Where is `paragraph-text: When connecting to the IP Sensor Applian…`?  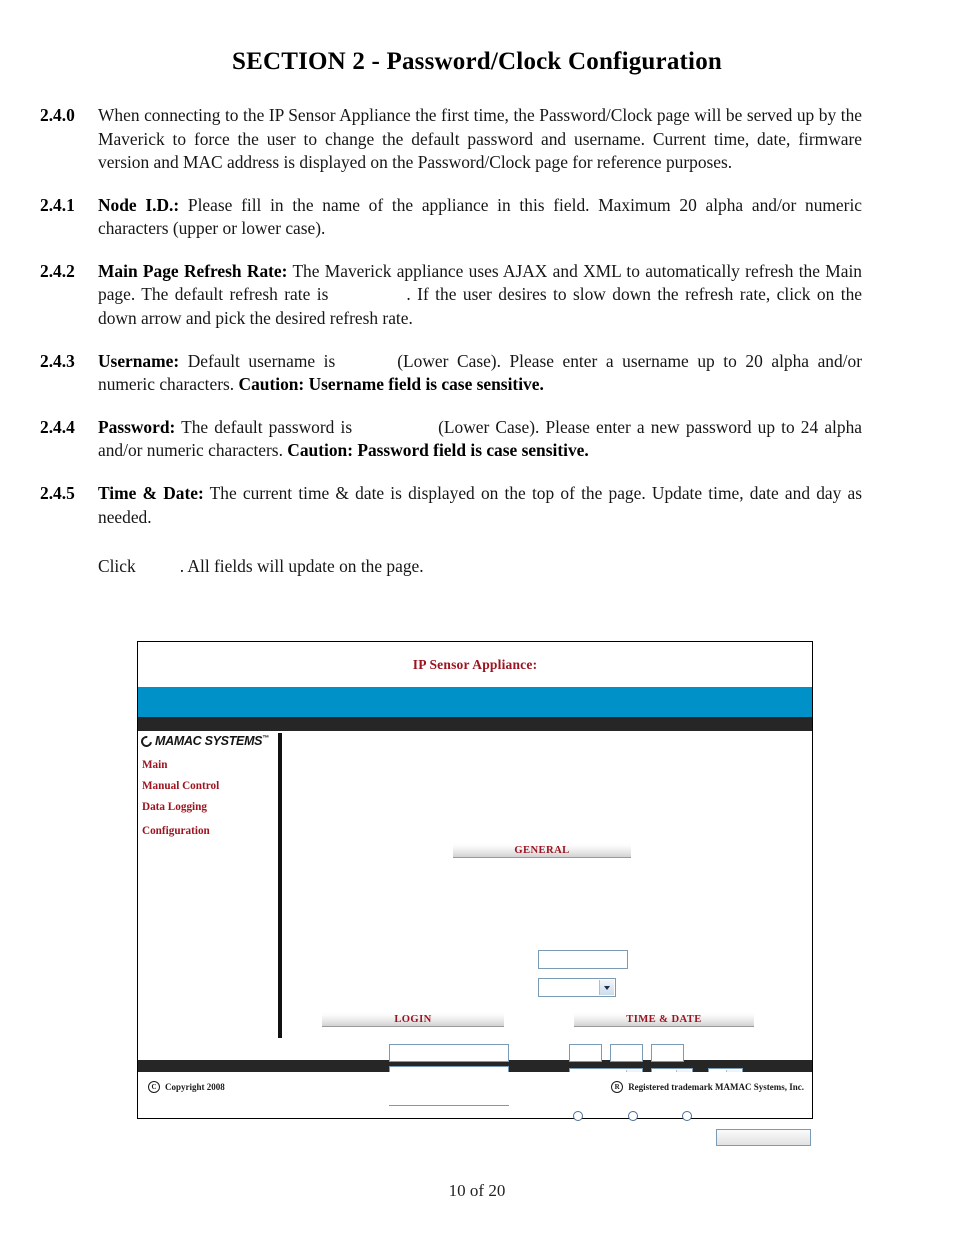
paragraph-text: When connecting to the IP Sensor Applian… is located at coordinates (480, 139).